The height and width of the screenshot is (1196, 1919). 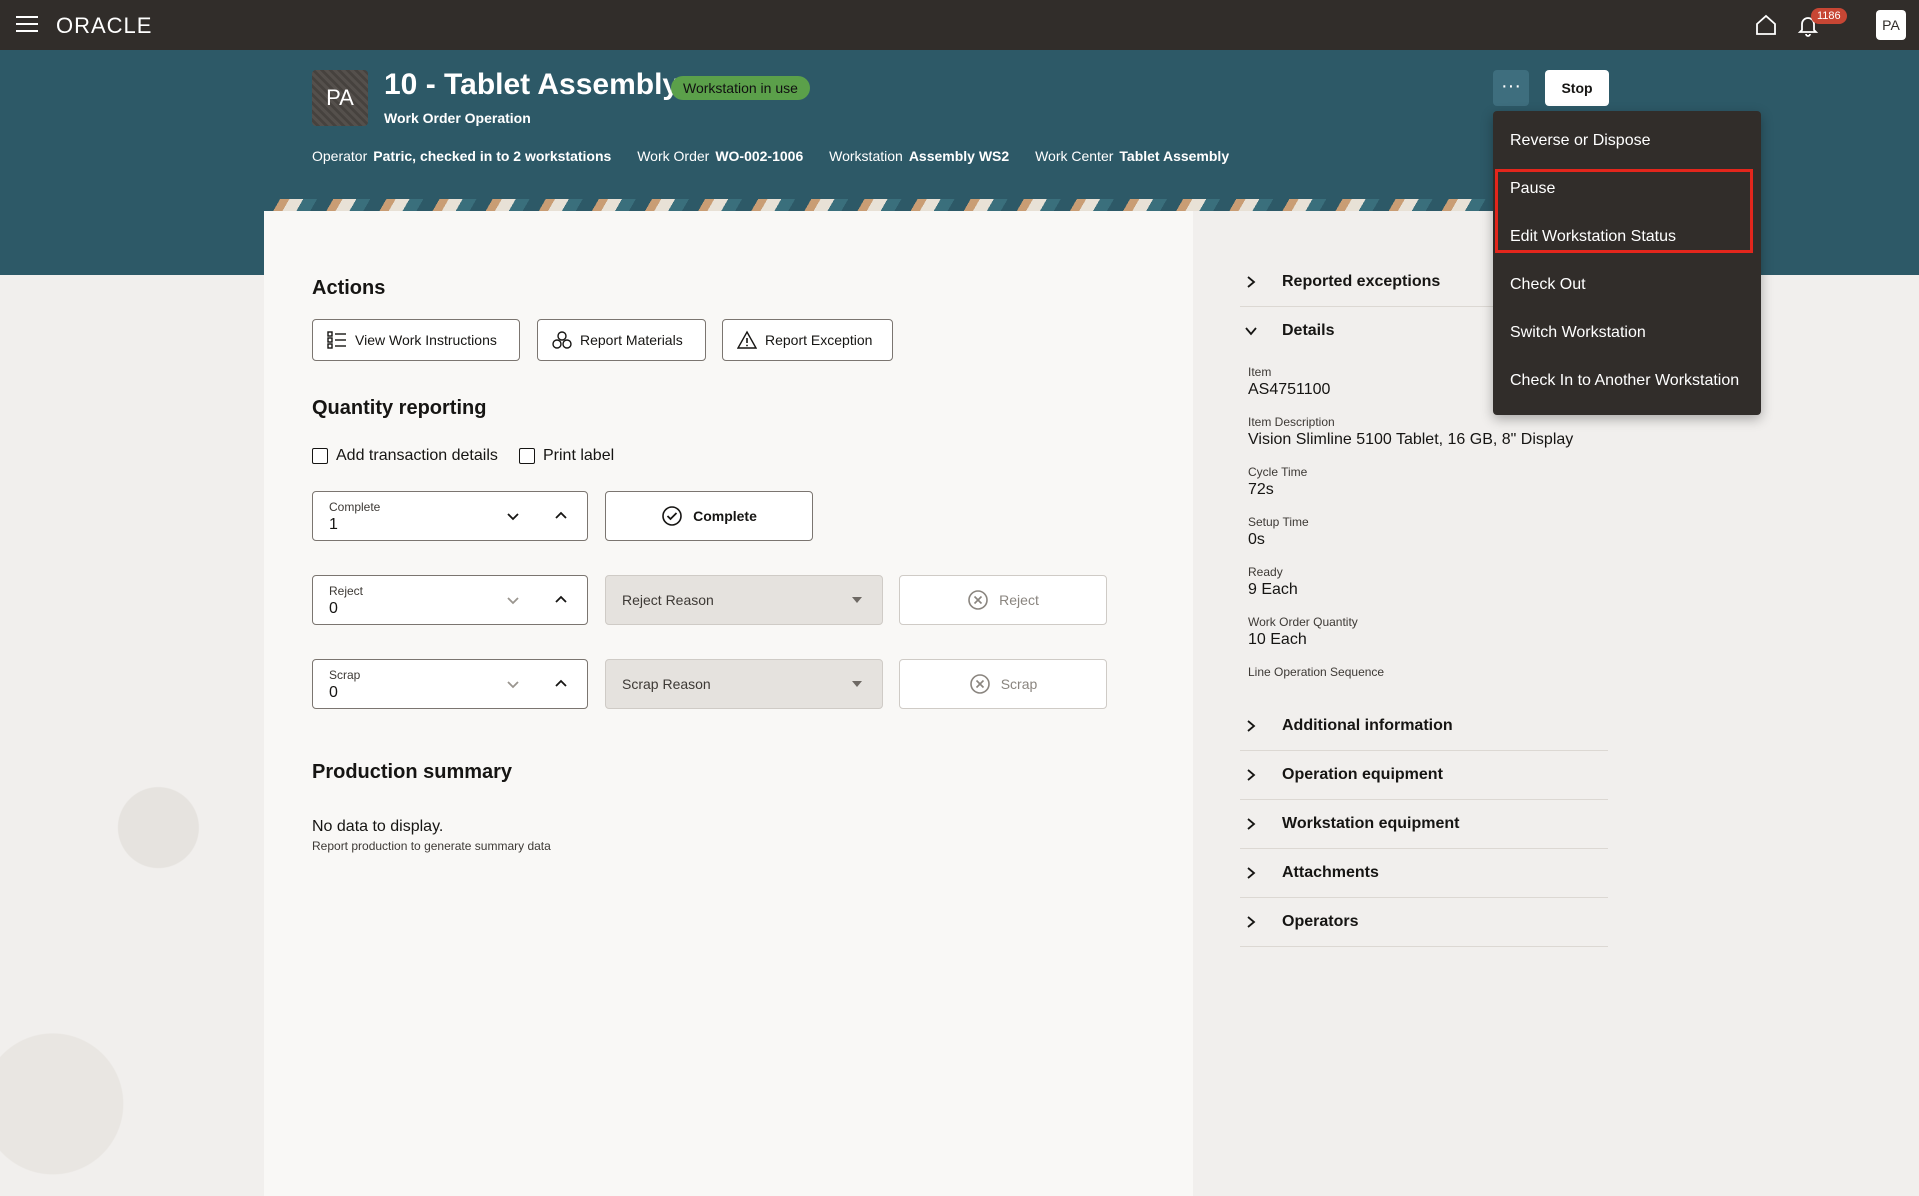 What do you see at coordinates (1316, 672) in the screenshot?
I see `line-operation-sequence-label: Line Operation Sequence` at bounding box center [1316, 672].